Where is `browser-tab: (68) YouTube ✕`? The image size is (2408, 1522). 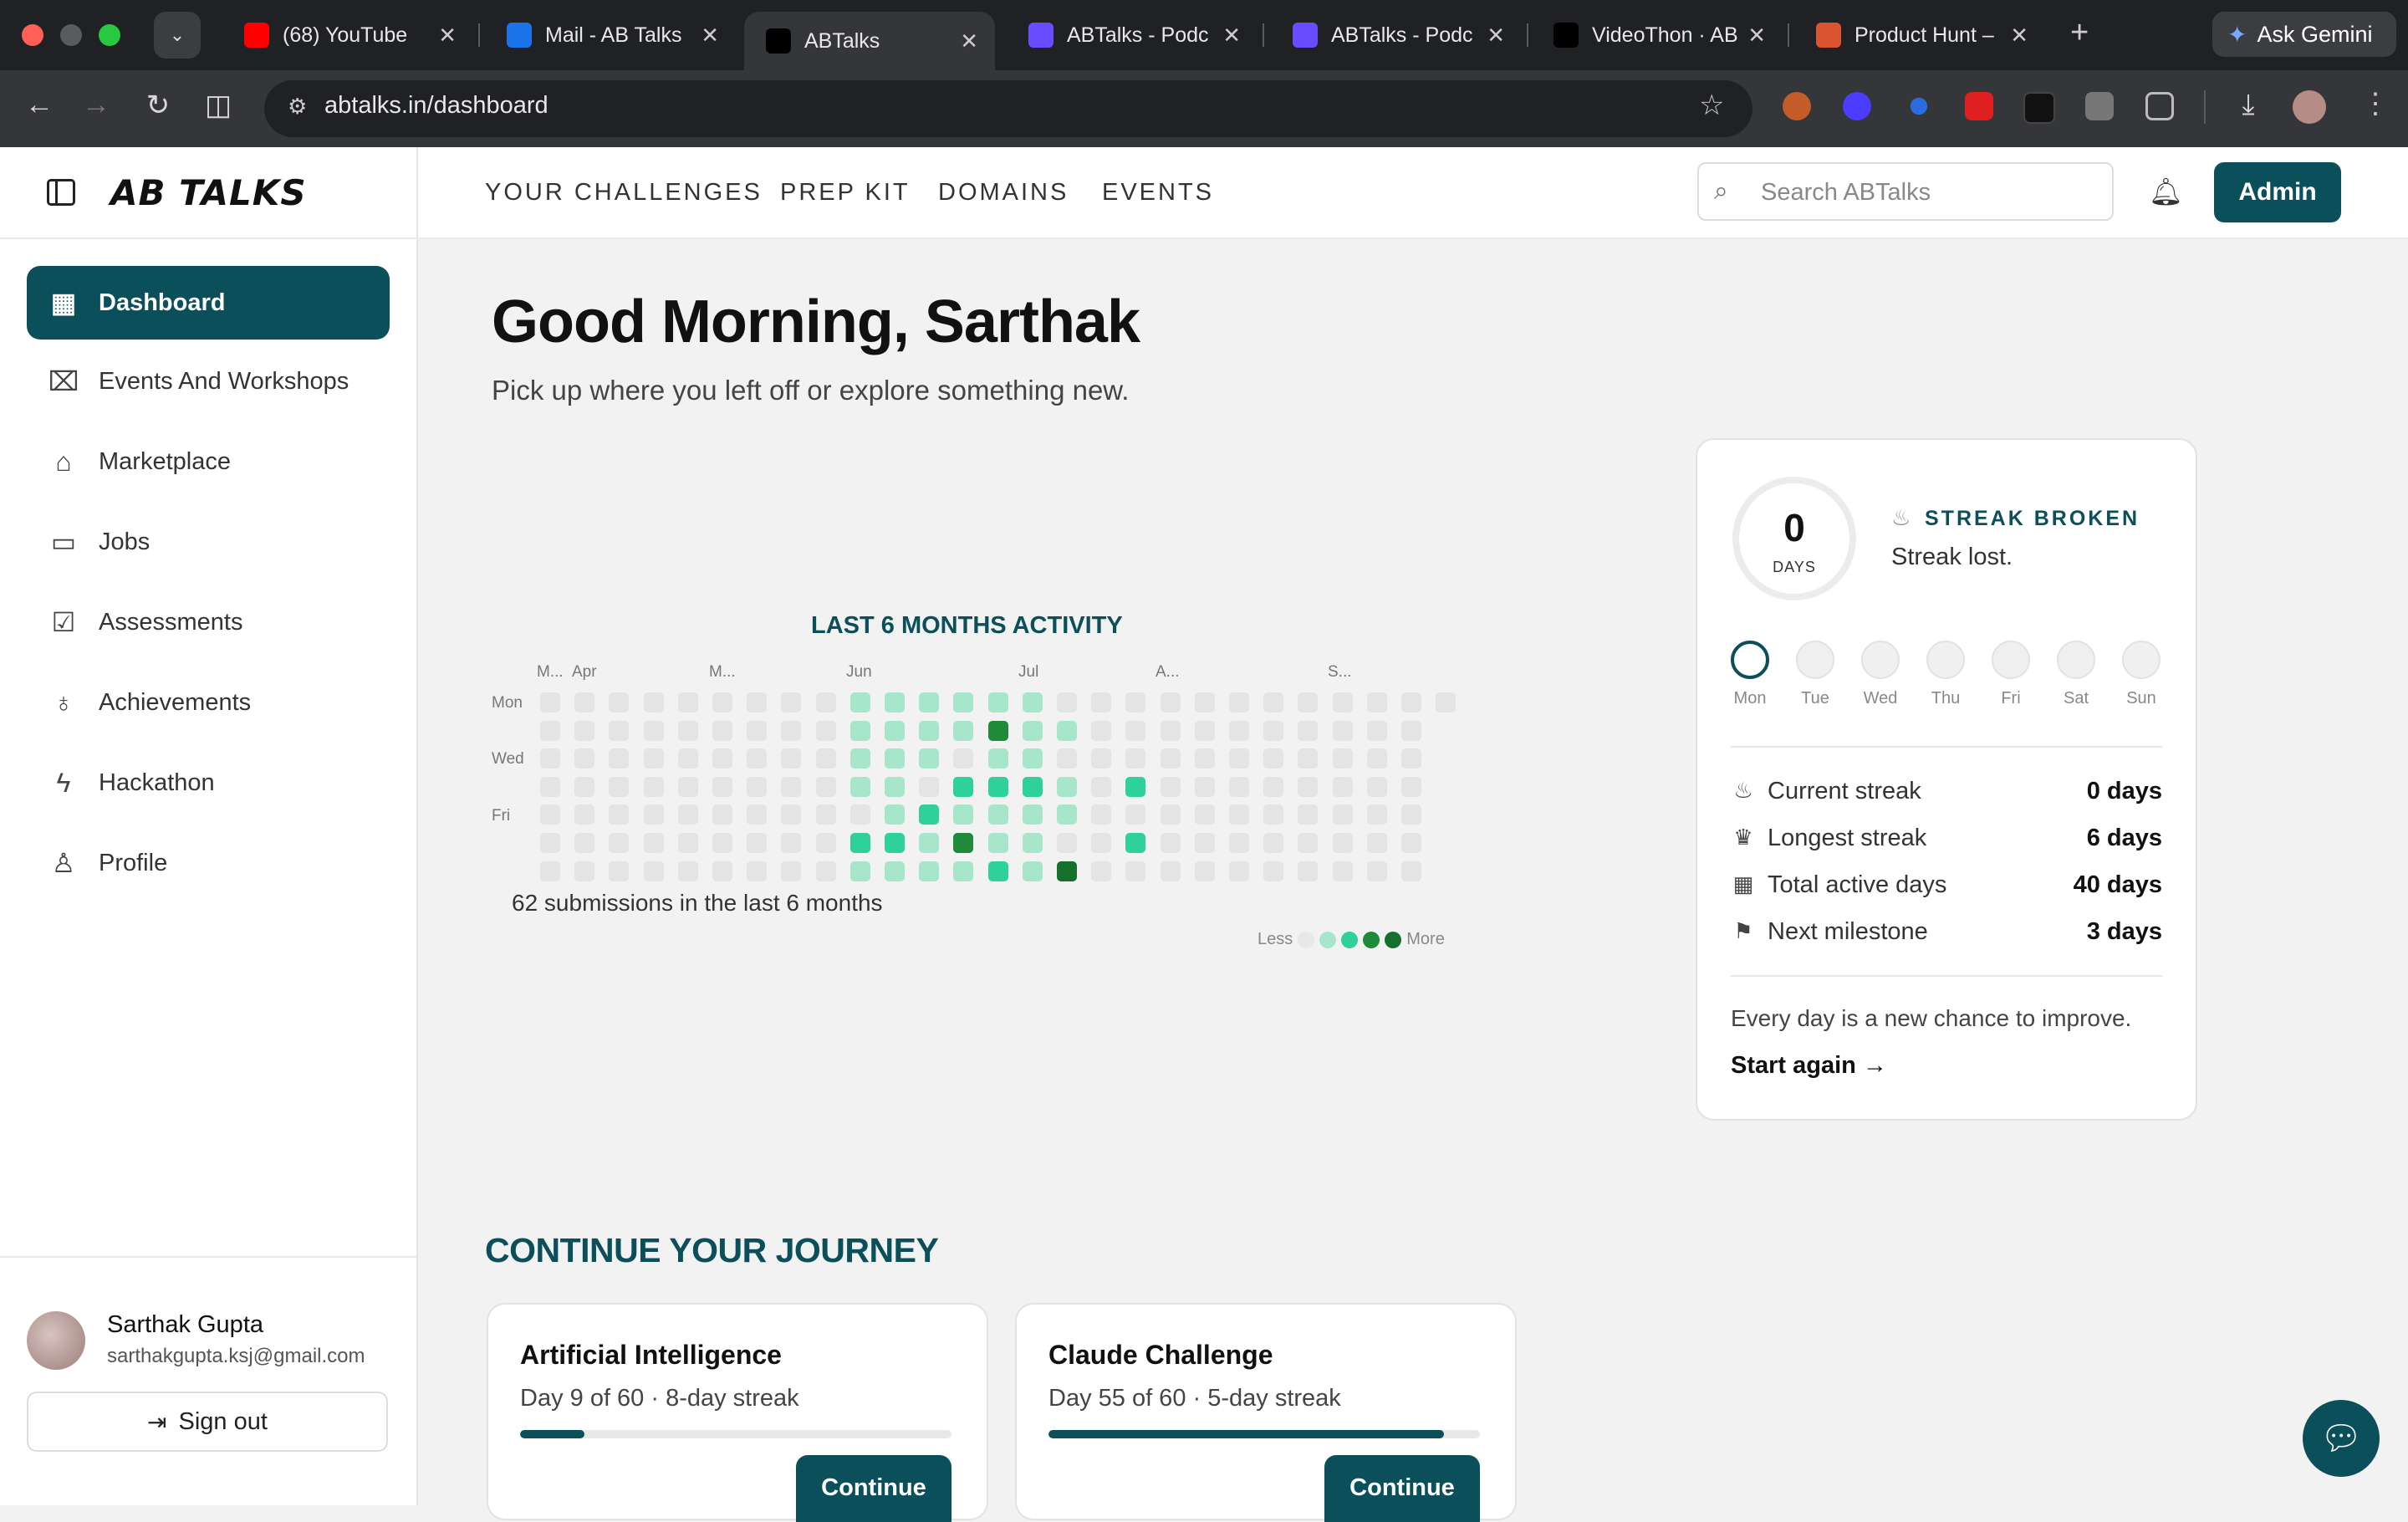 browser-tab: (68) YouTube ✕ is located at coordinates (348, 35).